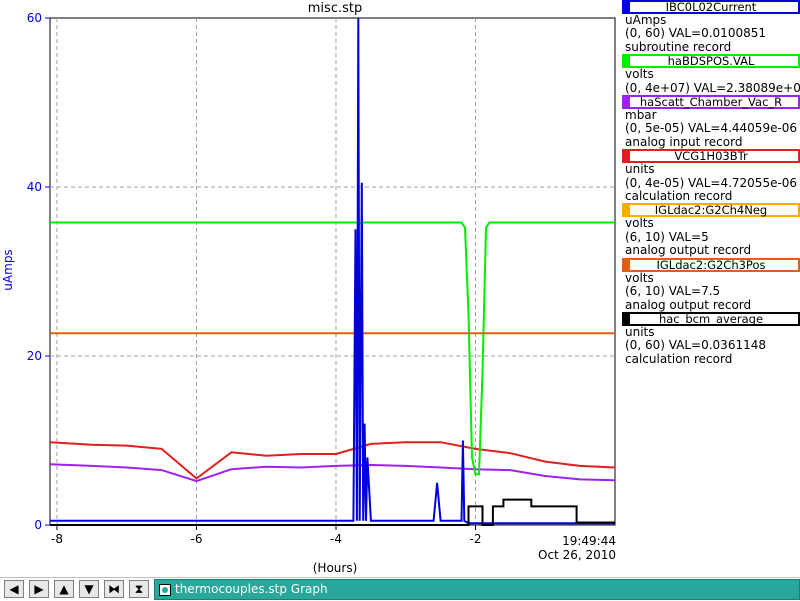  What do you see at coordinates (646, 20) in the screenshot?
I see `legend-units: uAmps` at bounding box center [646, 20].